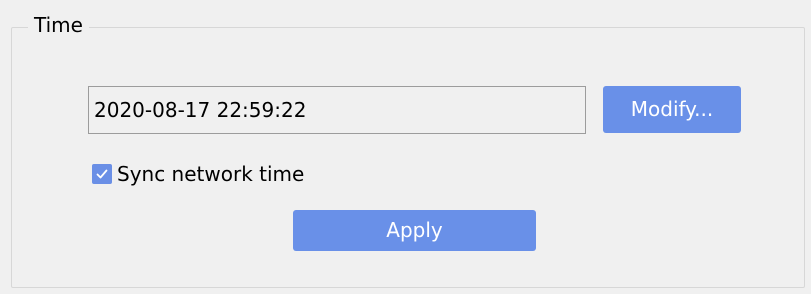 The height and width of the screenshot is (294, 811). I want to click on datetime-field: 2020-08-17 22:59:22, so click(337, 110).